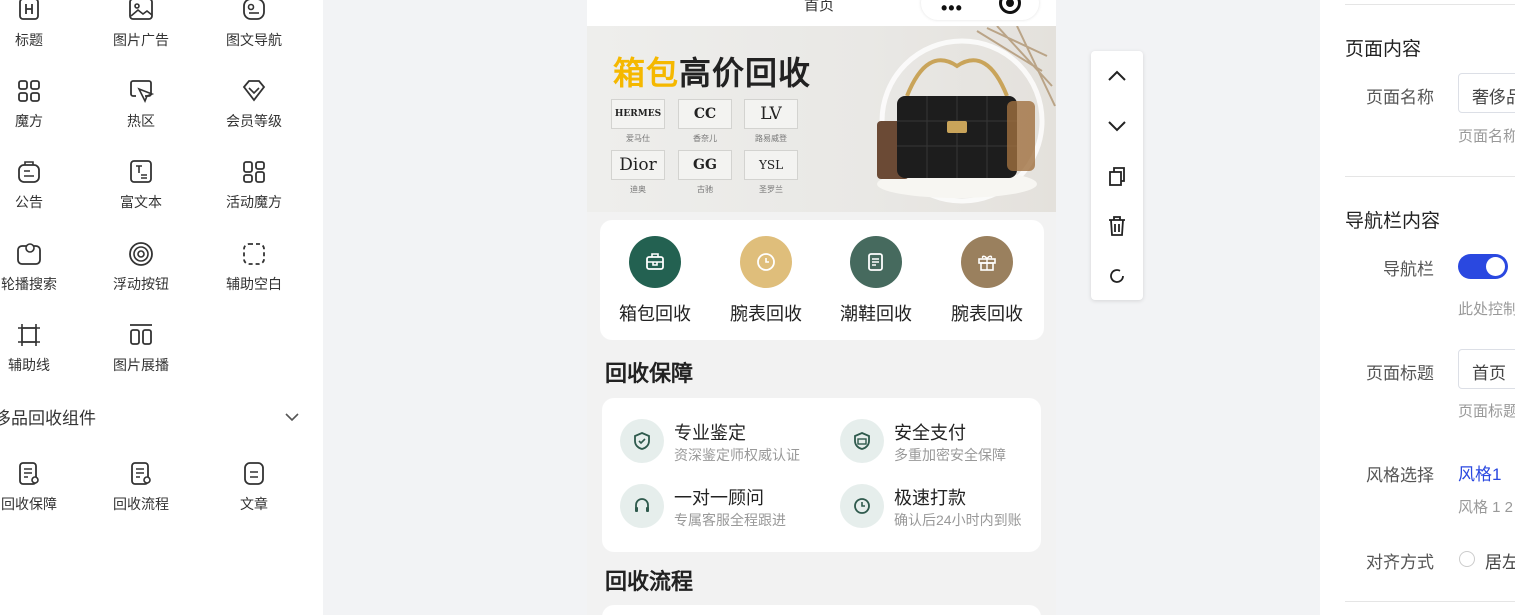 Image resolution: width=1515 pixels, height=615 pixels. What do you see at coordinates (141, 365) in the screenshot?
I see `component-label: 图片展播` at bounding box center [141, 365].